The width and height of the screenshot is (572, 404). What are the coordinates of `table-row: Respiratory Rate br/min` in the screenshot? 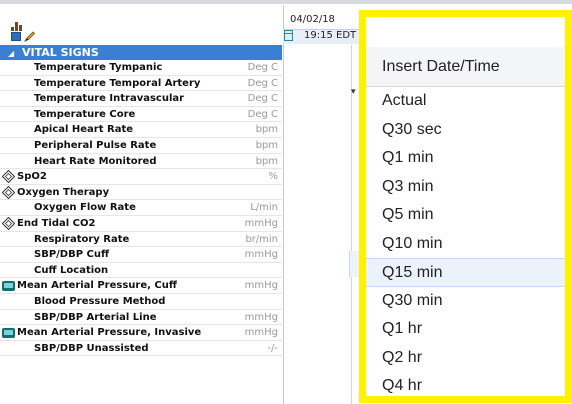 It's located at (141, 240).